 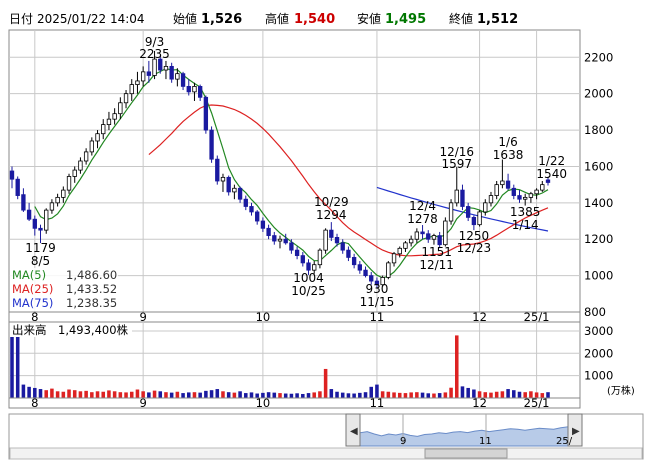 I want to click on price-tick-label: 1800, so click(x=598, y=130).